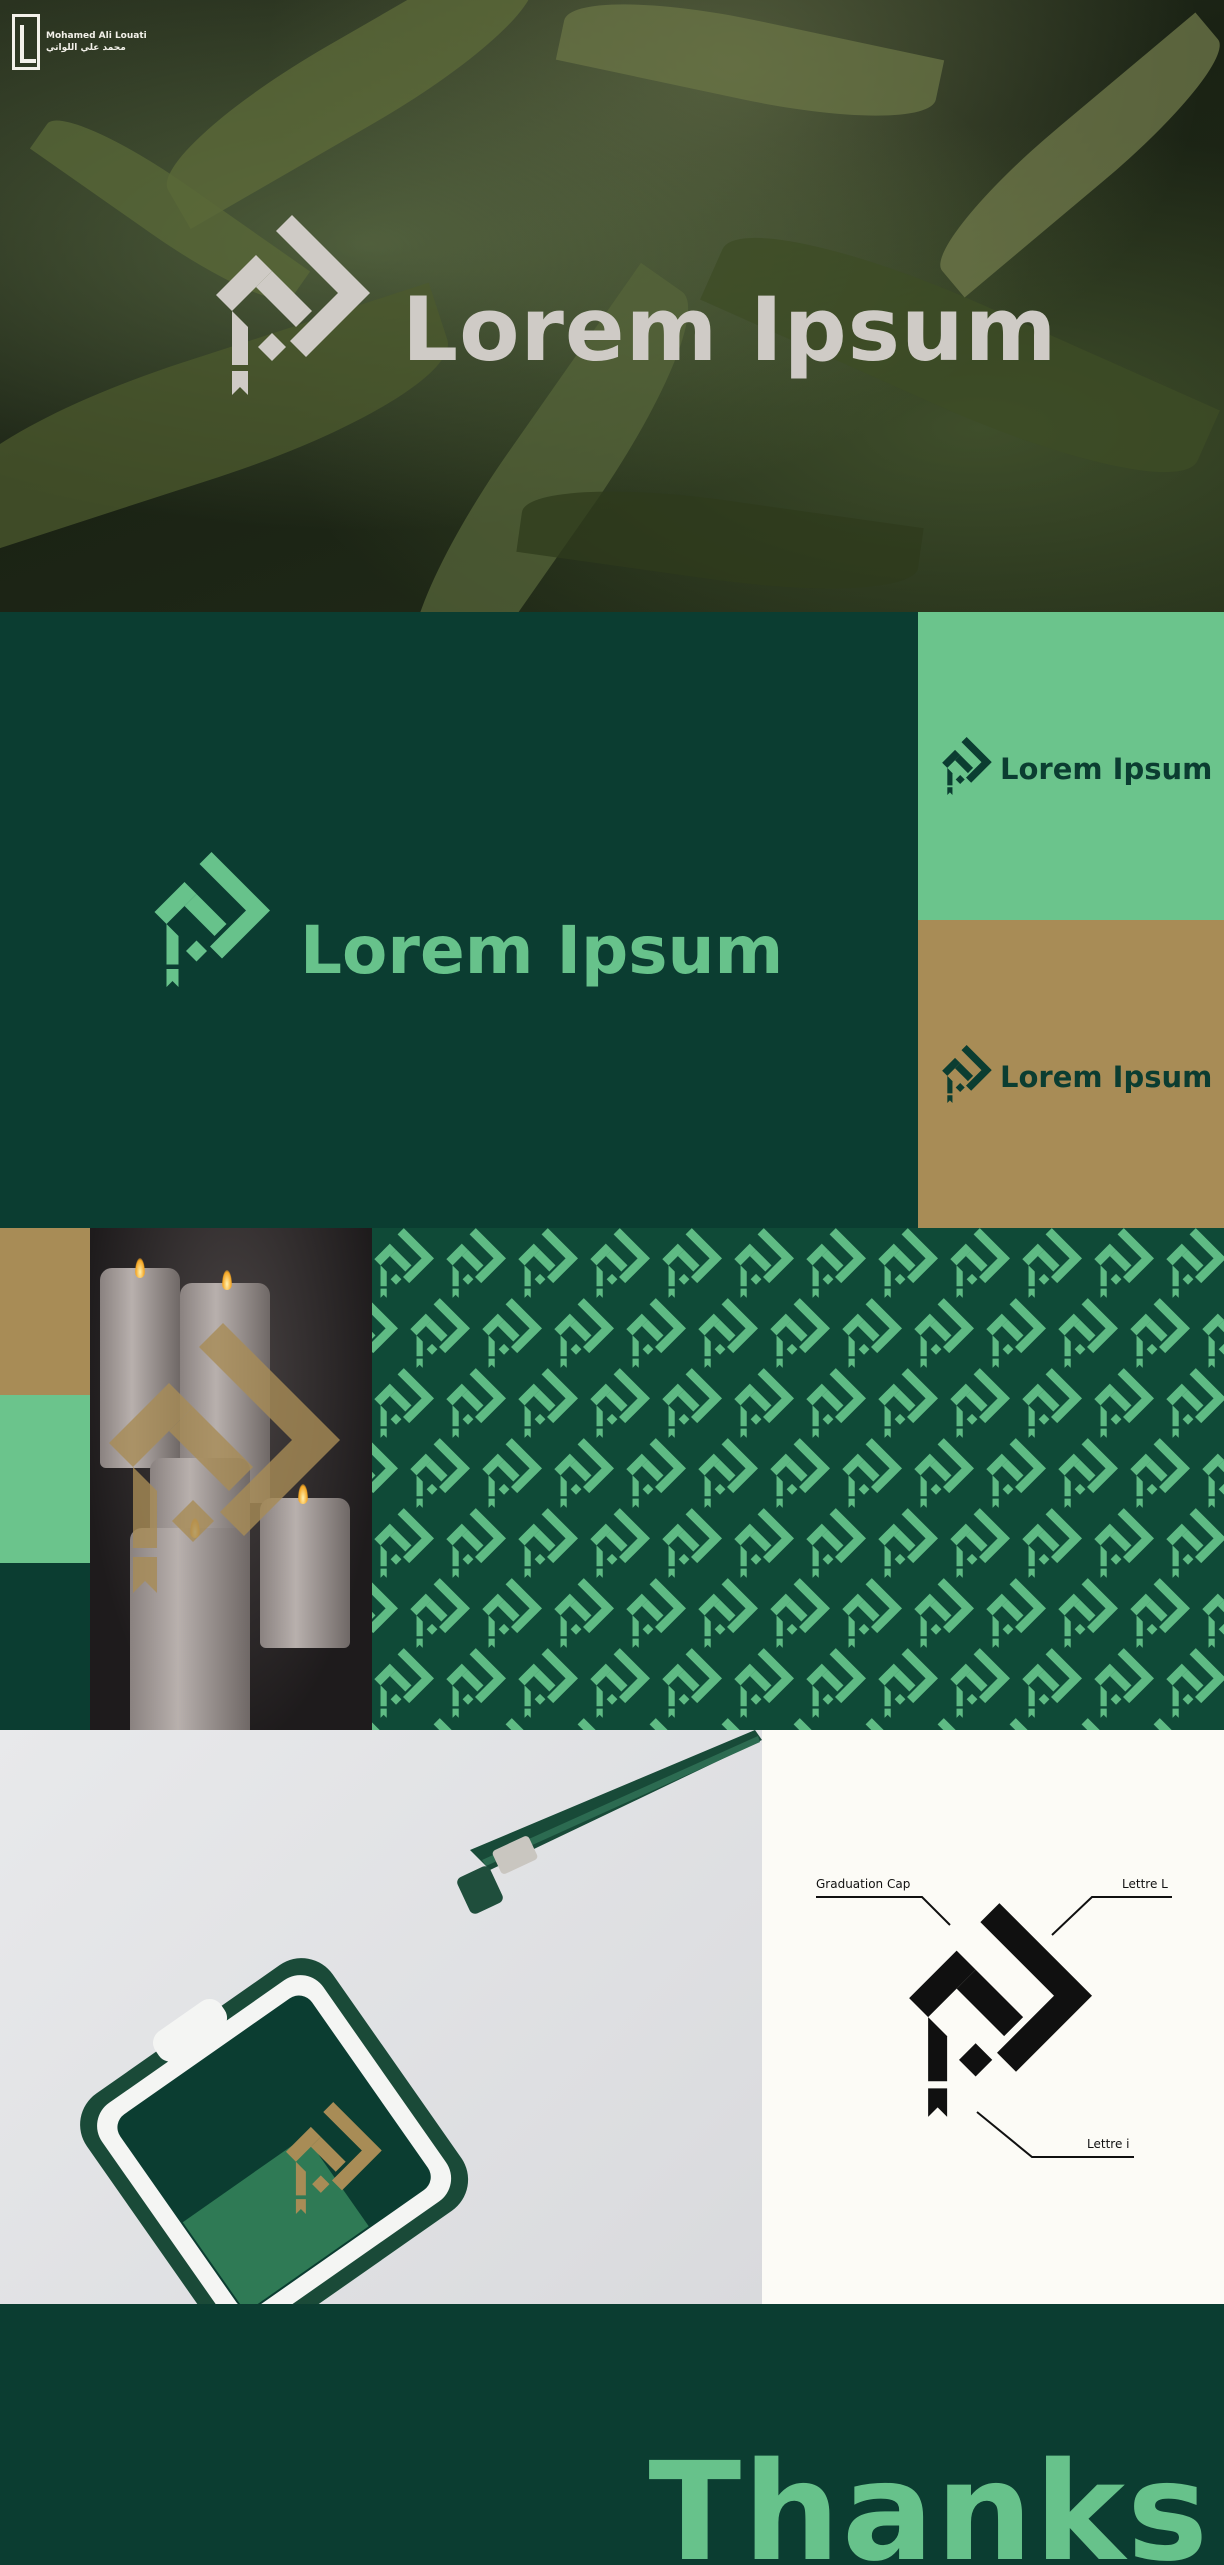 The height and width of the screenshot is (2565, 1224). I want to click on gold-swatch-title: Lorem Ipsum, so click(1106, 1077).